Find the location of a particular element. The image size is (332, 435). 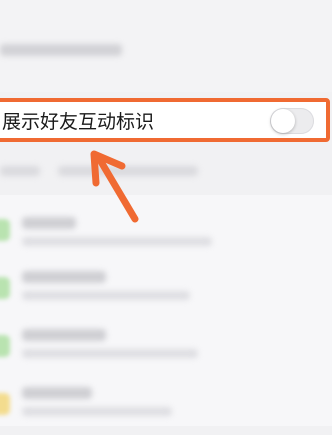

section-header is located at coordinates (166, 170).